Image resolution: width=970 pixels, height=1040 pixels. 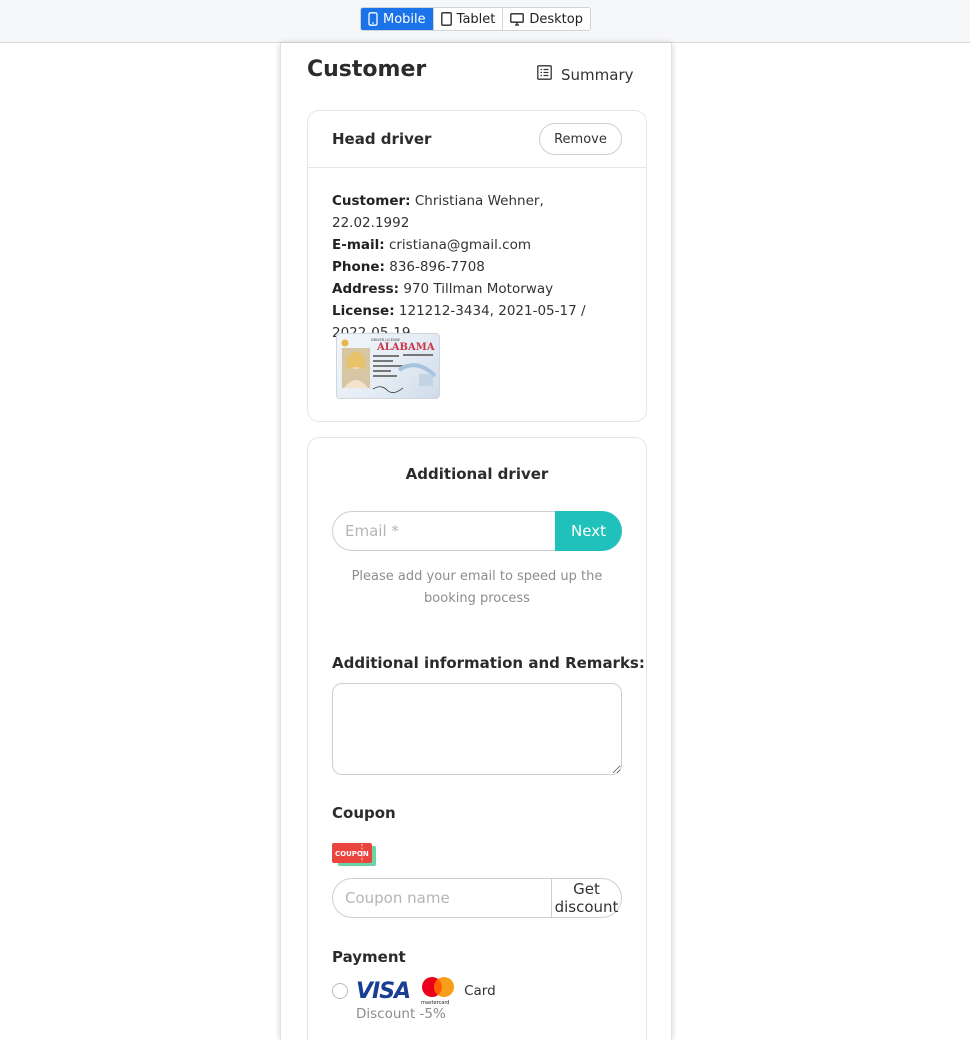 I want to click on device-switcher: Mobile Tablet Desktop, so click(x=475, y=19).